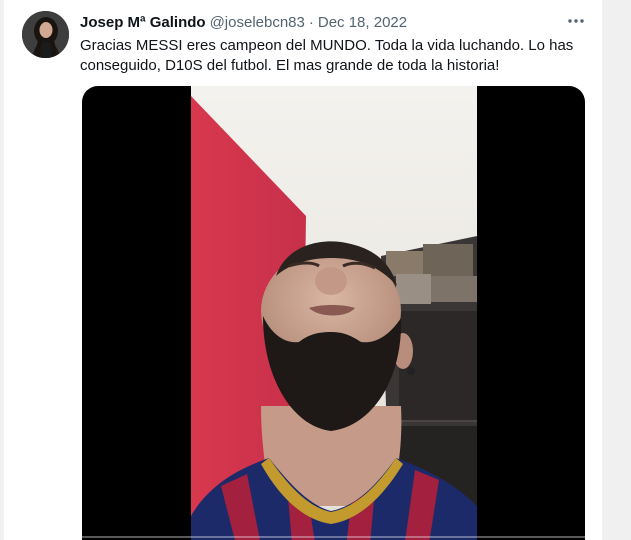  Describe the element at coordinates (333, 537) in the screenshot. I see `video-progress-bar` at that location.